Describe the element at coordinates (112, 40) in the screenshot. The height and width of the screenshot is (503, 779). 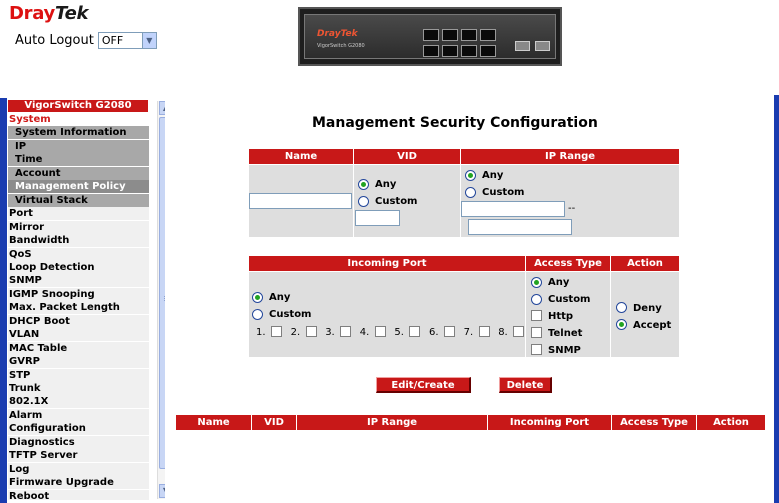
I see `auto-logout-value: OFF` at that location.